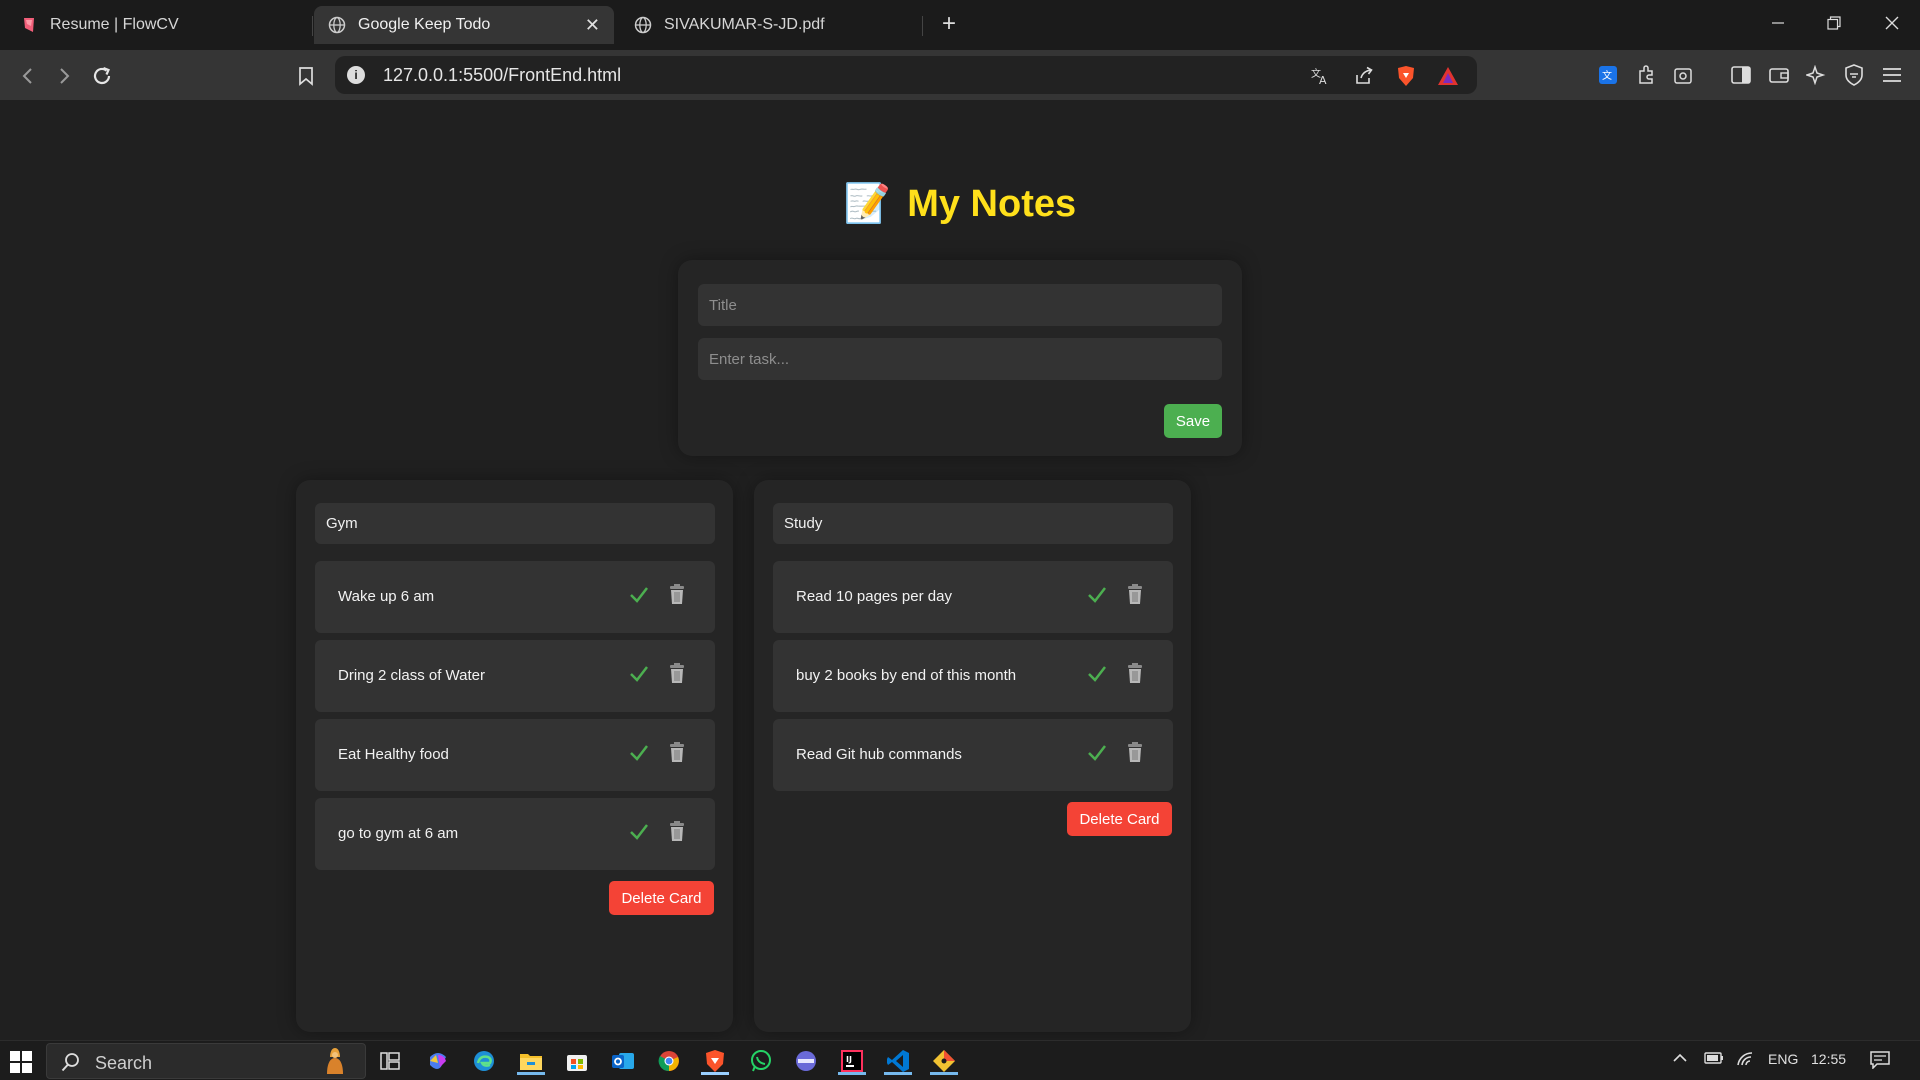  Describe the element at coordinates (515, 597) in the screenshot. I see `task-item: Wake up 6 am` at that location.